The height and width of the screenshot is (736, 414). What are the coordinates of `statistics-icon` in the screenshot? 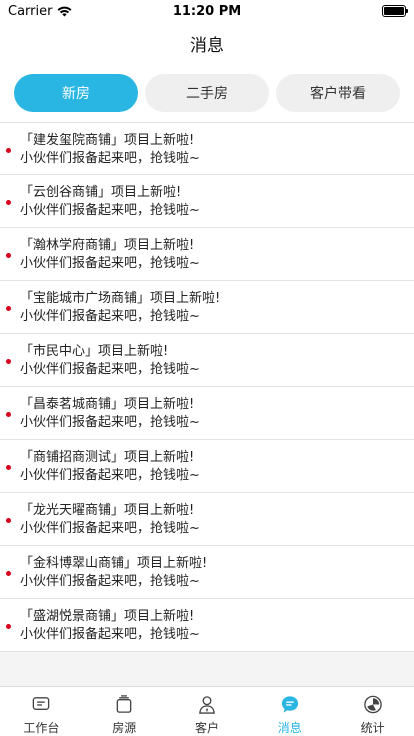 It's located at (372, 704).